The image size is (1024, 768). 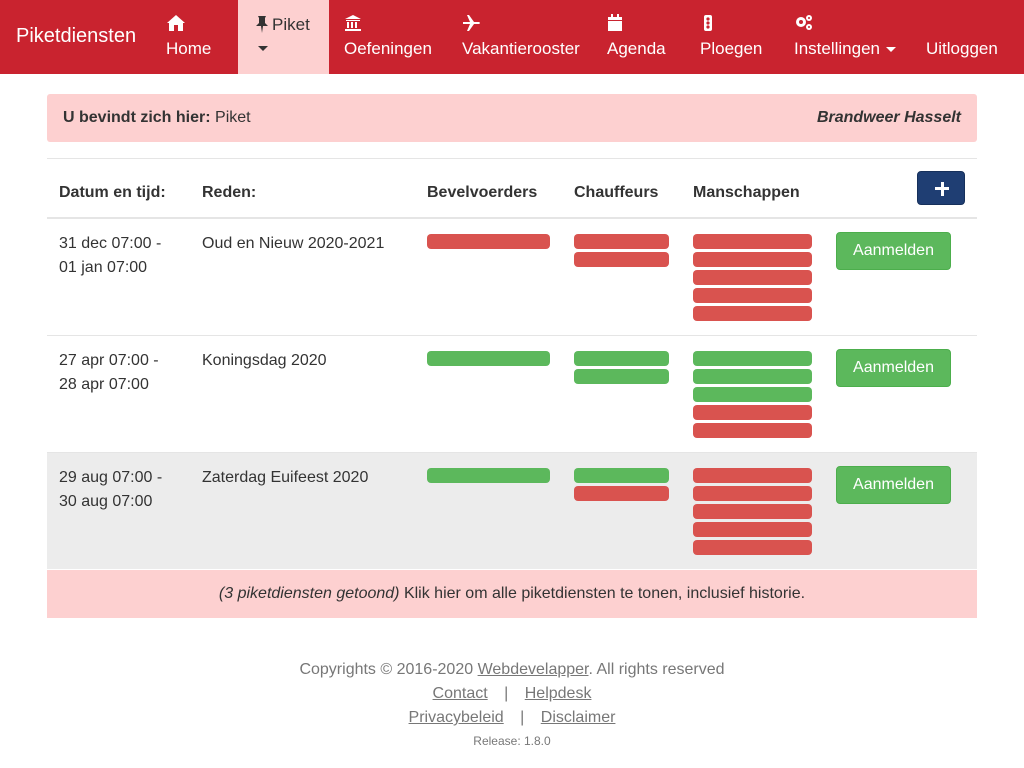 What do you see at coordinates (283, 37) in the screenshot?
I see `nav-piket: Piket` at bounding box center [283, 37].